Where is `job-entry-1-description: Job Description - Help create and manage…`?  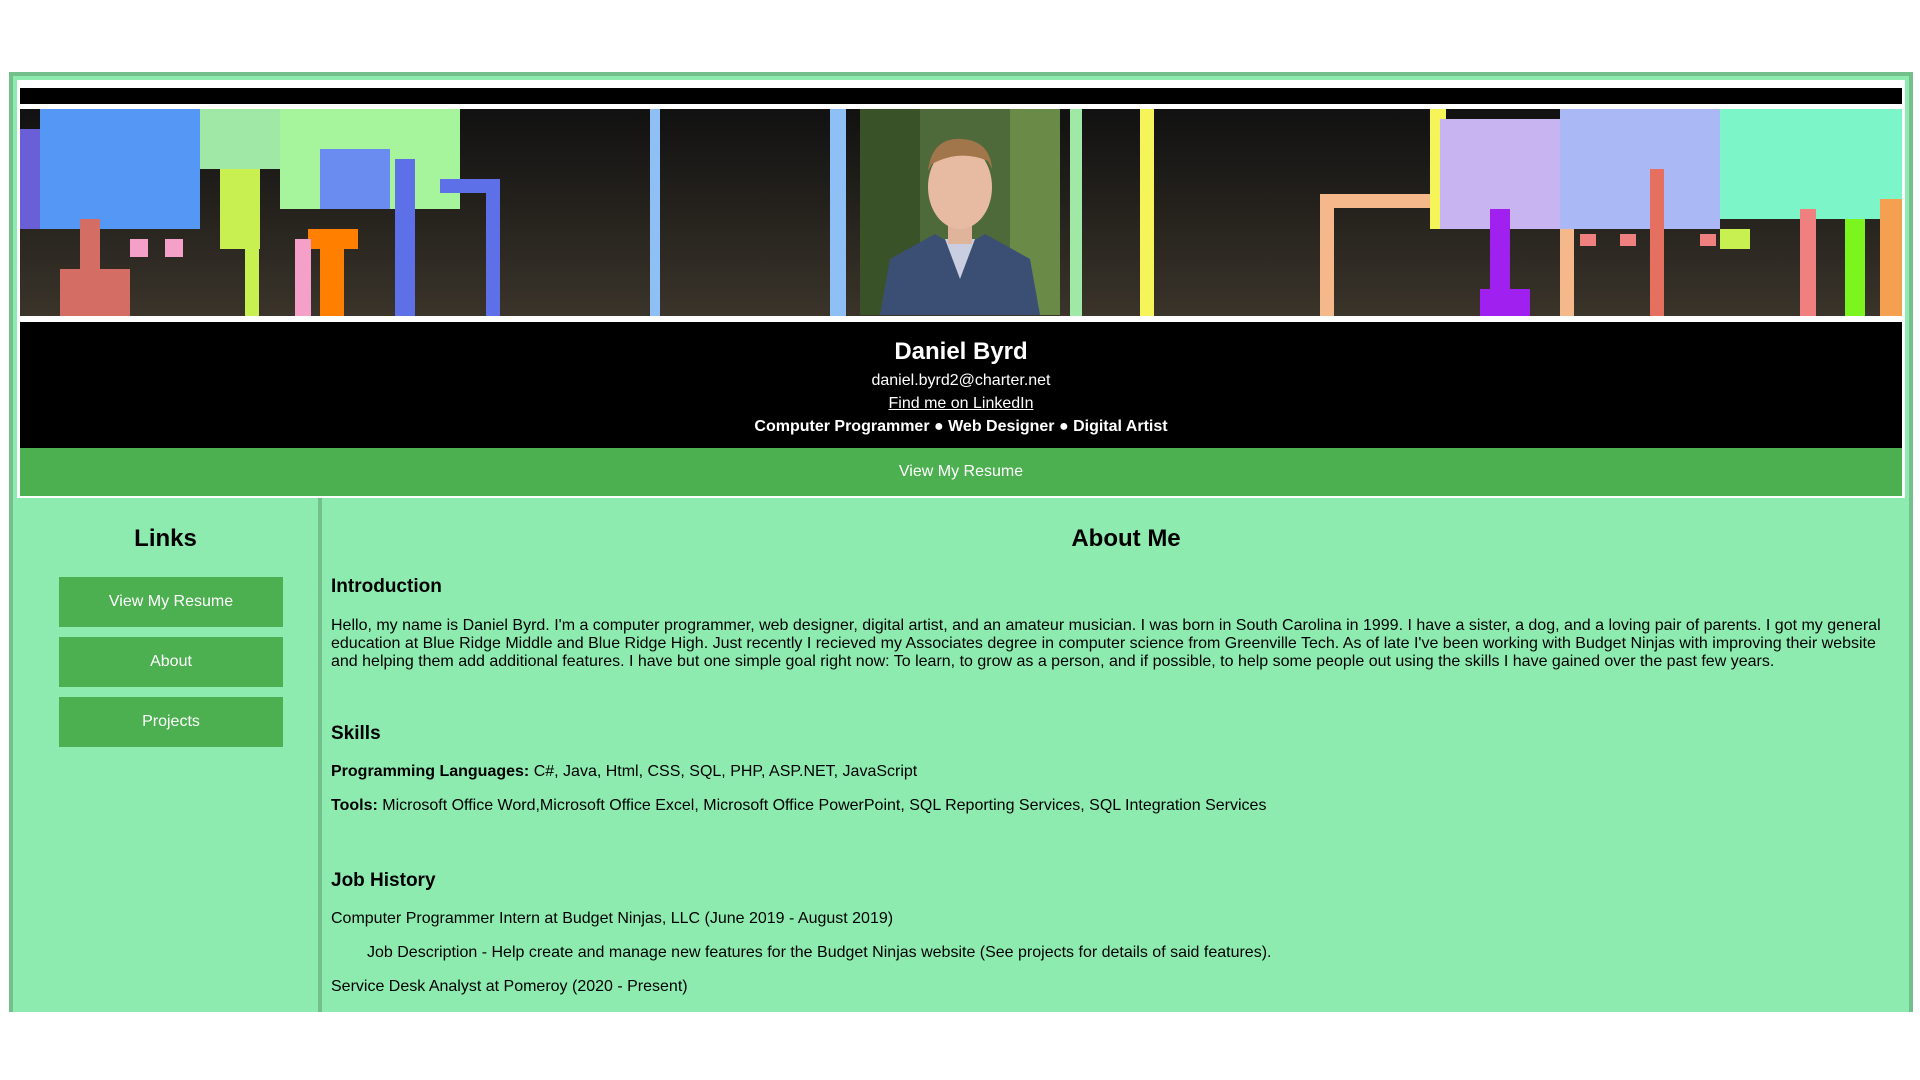 job-entry-1-description: Job Description - Help create and manage… is located at coordinates (819, 952).